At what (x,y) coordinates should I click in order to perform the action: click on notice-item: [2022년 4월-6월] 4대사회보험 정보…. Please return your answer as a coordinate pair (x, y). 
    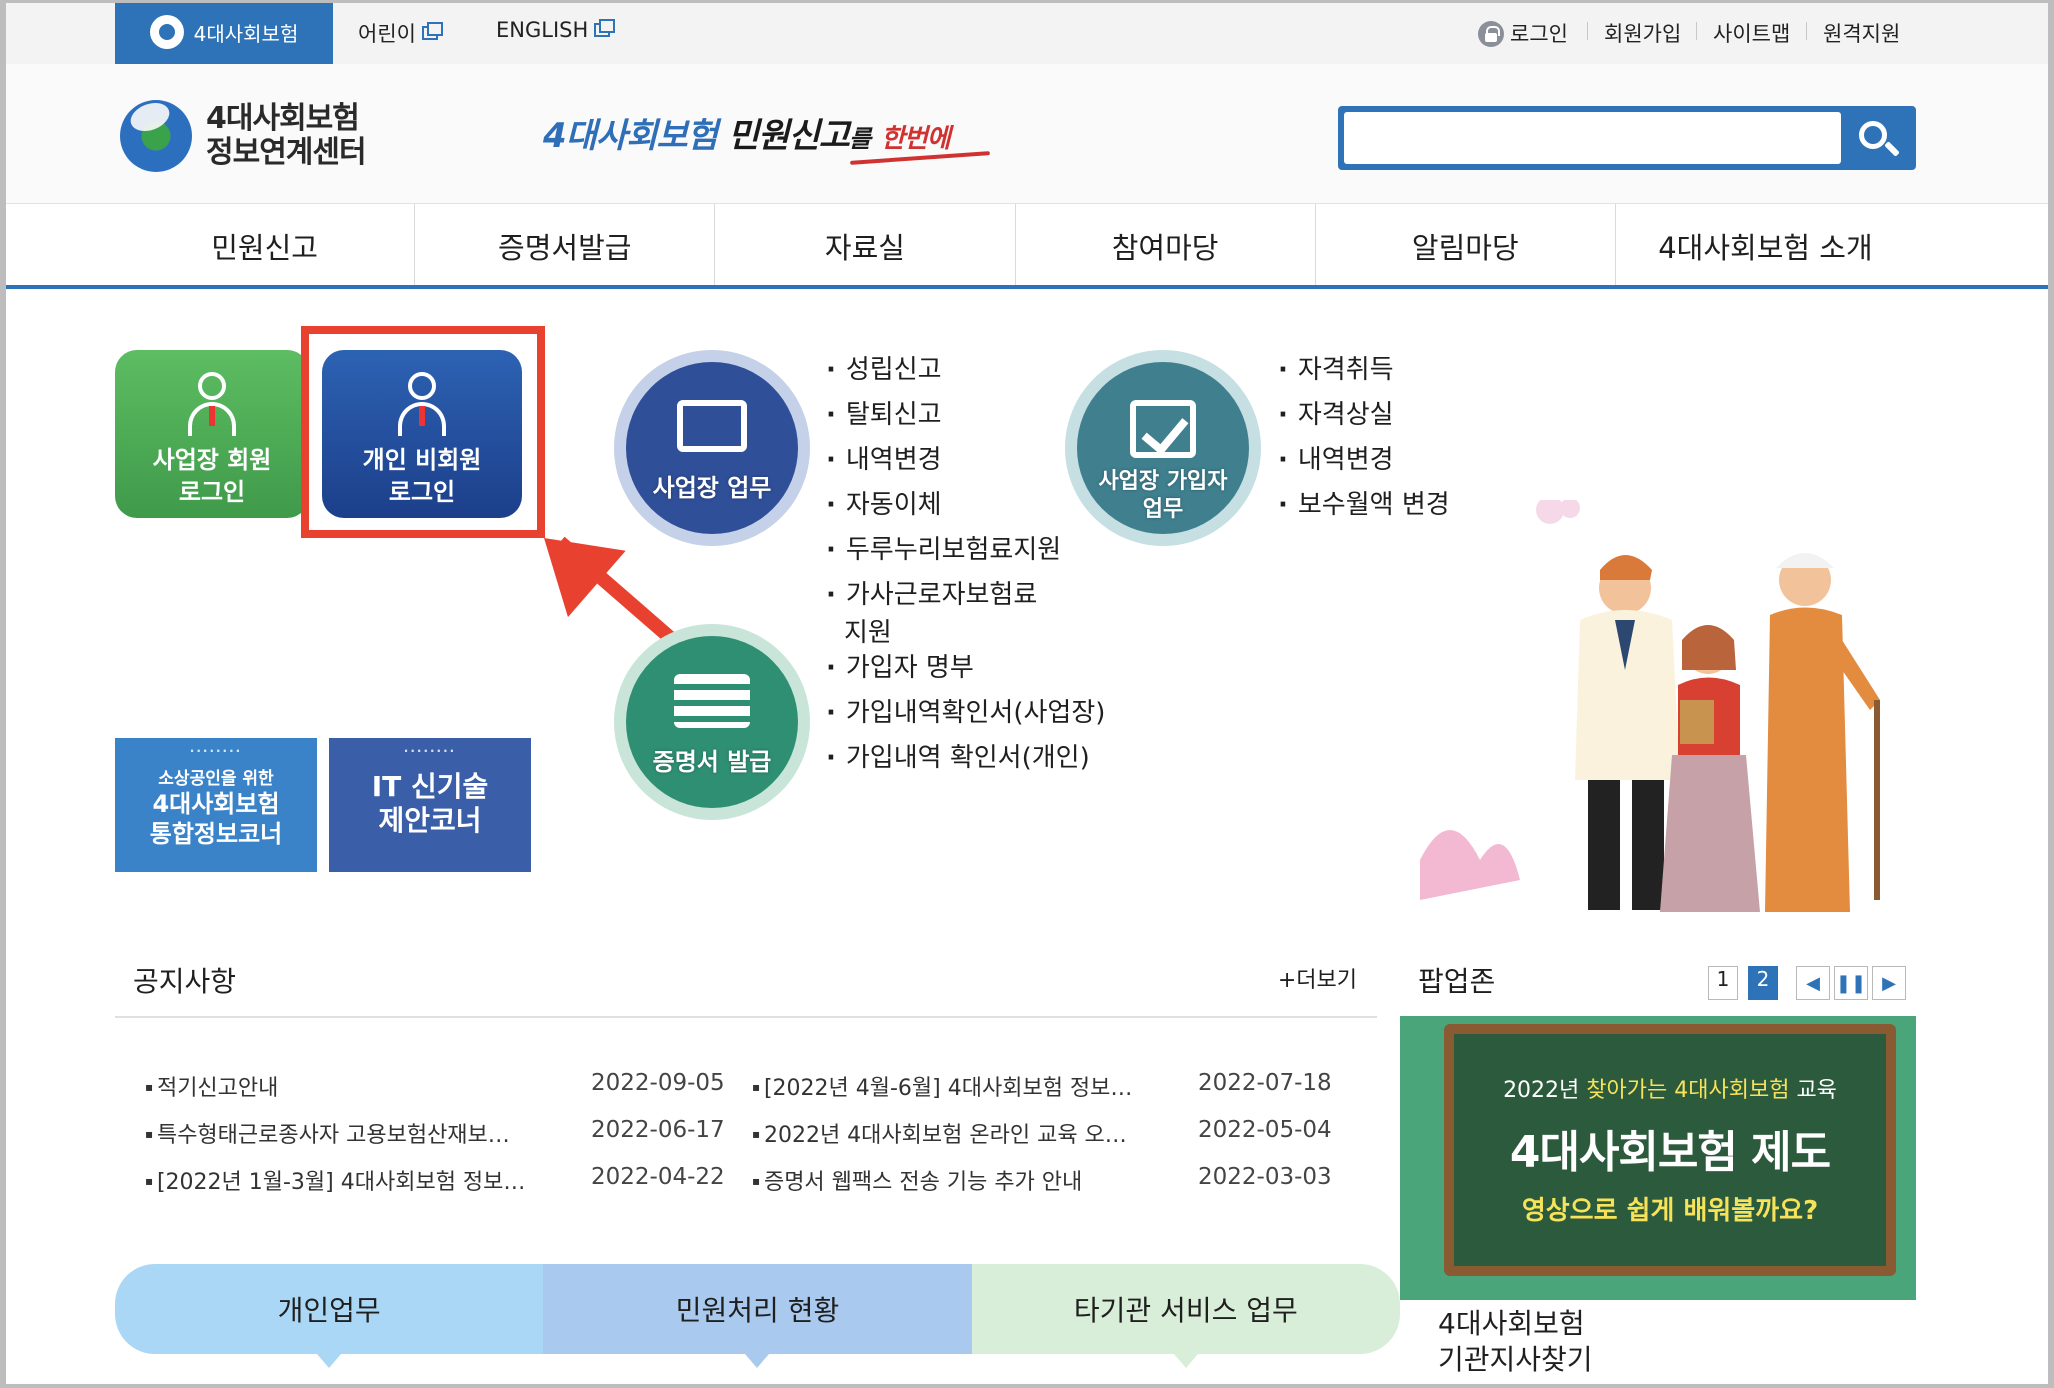
    Looking at the image, I should click on (942, 1086).